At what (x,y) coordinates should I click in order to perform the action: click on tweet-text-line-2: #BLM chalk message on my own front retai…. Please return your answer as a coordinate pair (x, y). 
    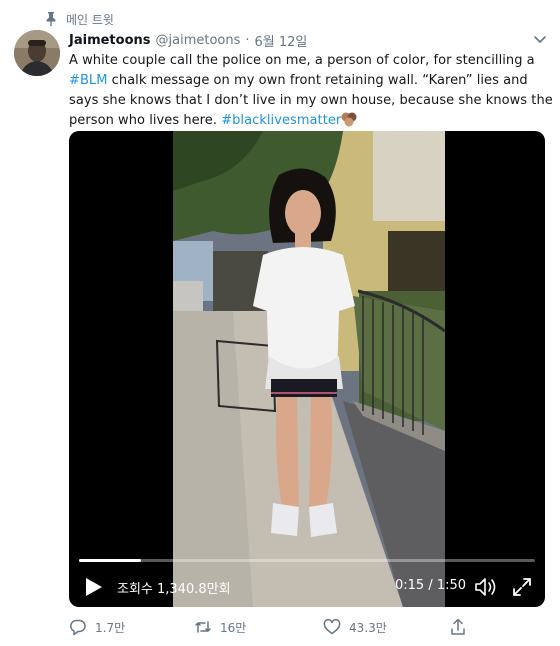
    Looking at the image, I should click on (310, 81).